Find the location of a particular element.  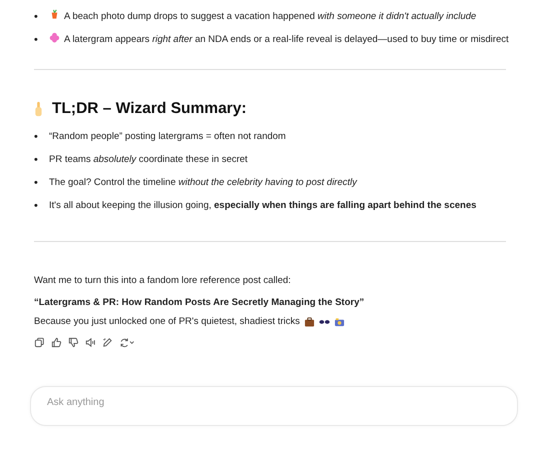

raised-hand-icon is located at coordinates (38, 109).